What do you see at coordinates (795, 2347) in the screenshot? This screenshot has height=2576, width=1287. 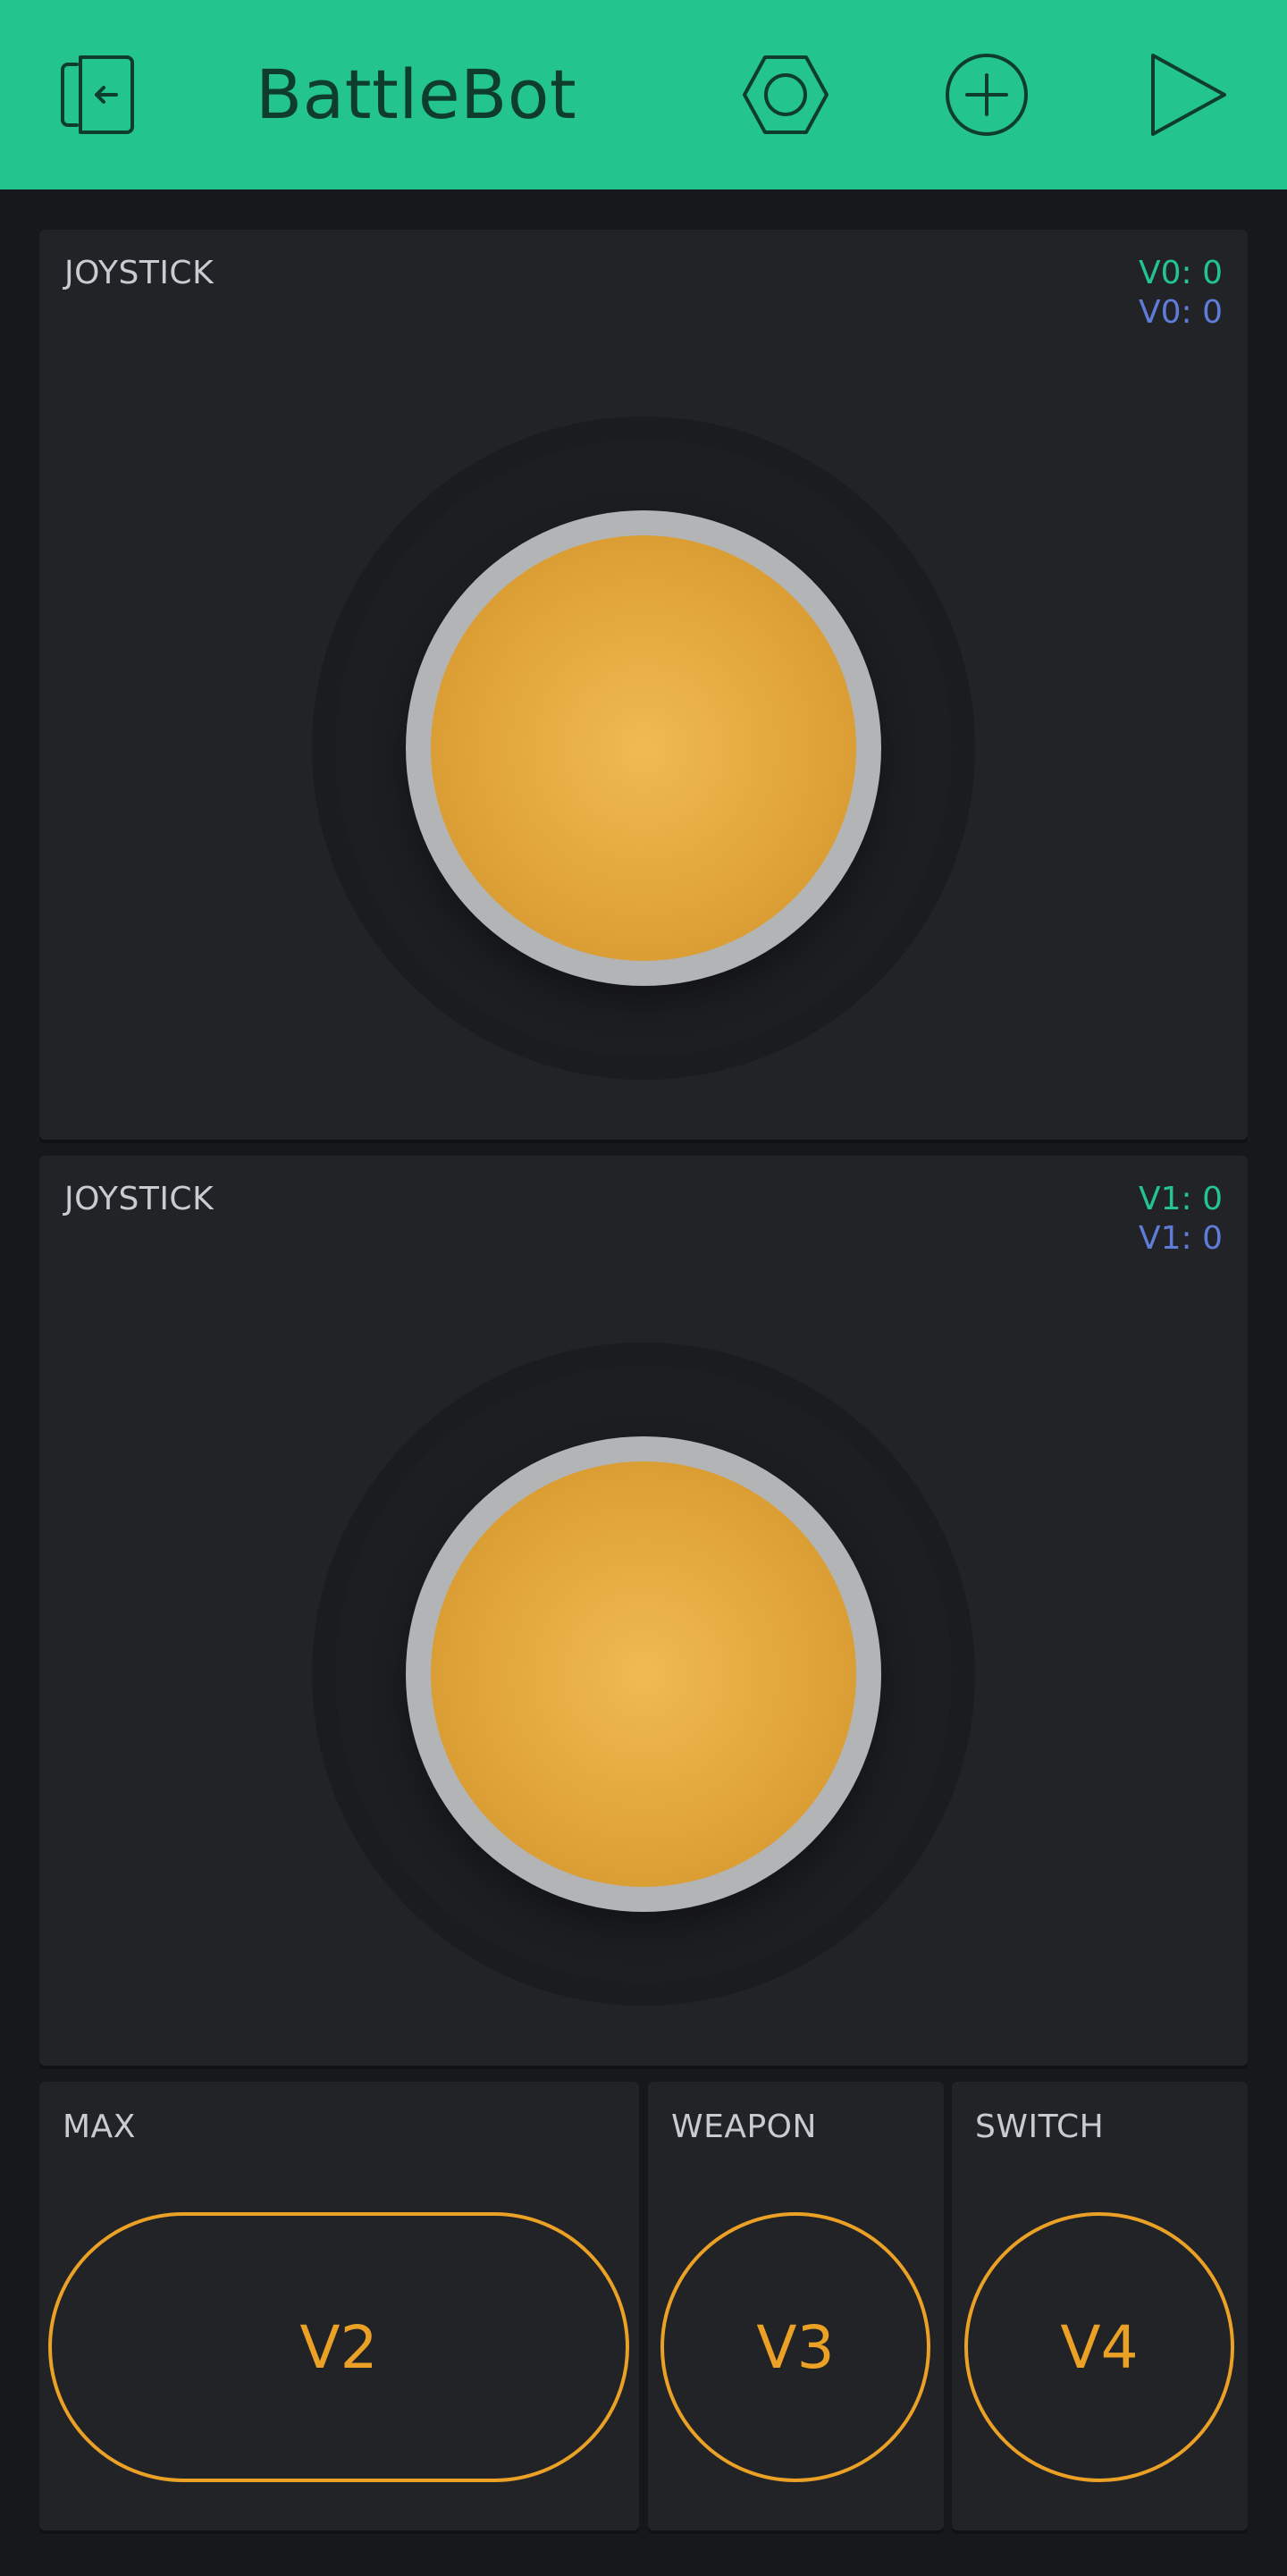 I see `weapon-button: V3` at bounding box center [795, 2347].